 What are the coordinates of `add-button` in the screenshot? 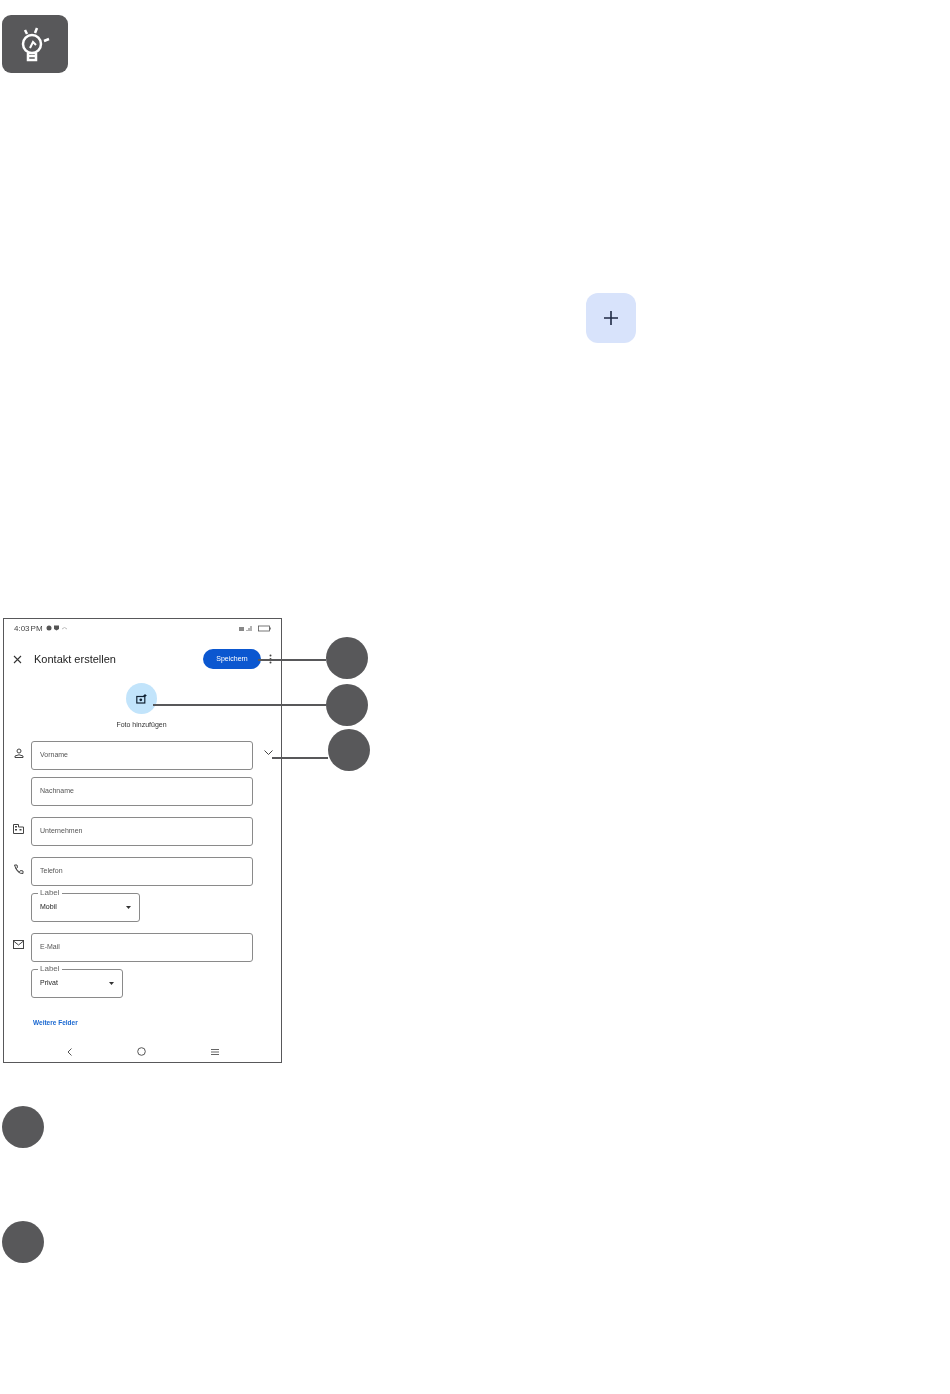 It's located at (611, 318).